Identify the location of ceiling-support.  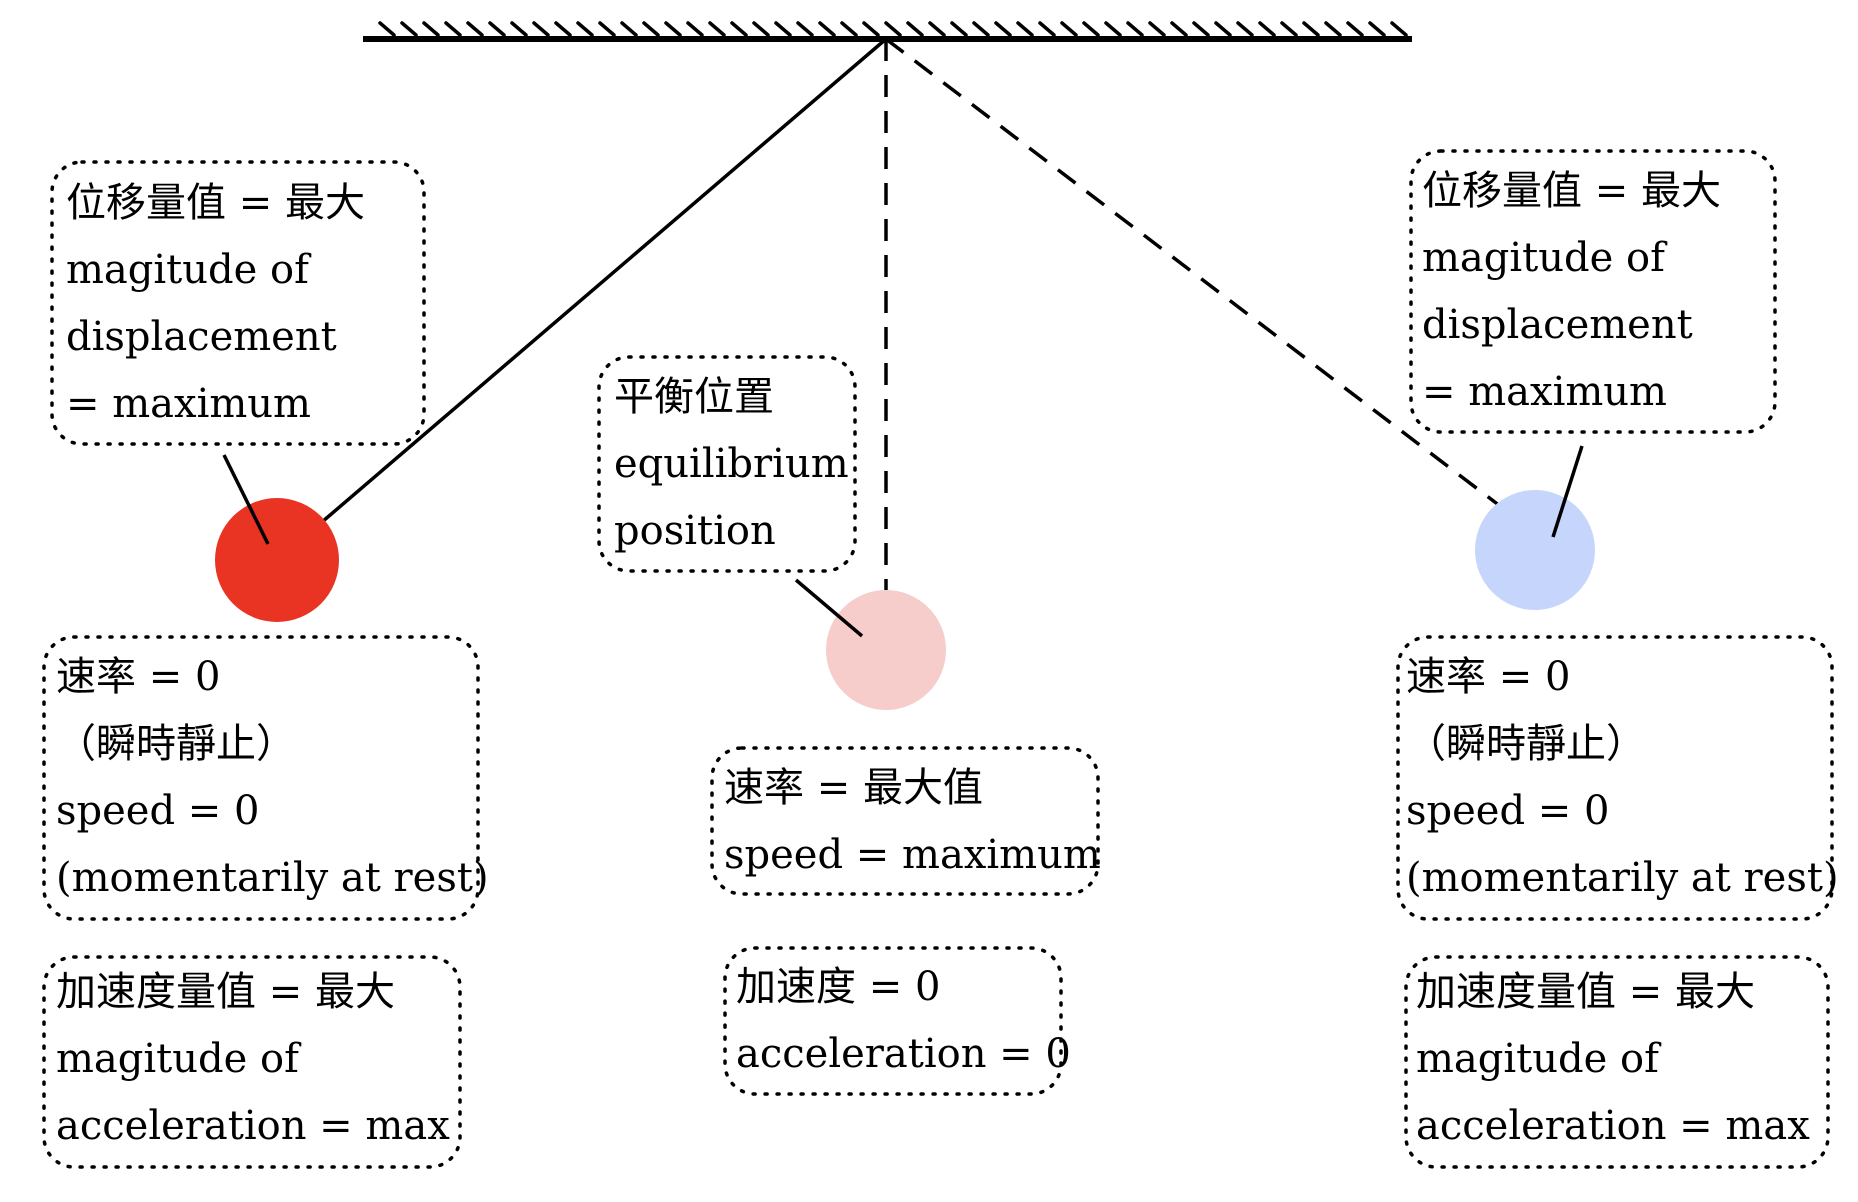
(887, 31).